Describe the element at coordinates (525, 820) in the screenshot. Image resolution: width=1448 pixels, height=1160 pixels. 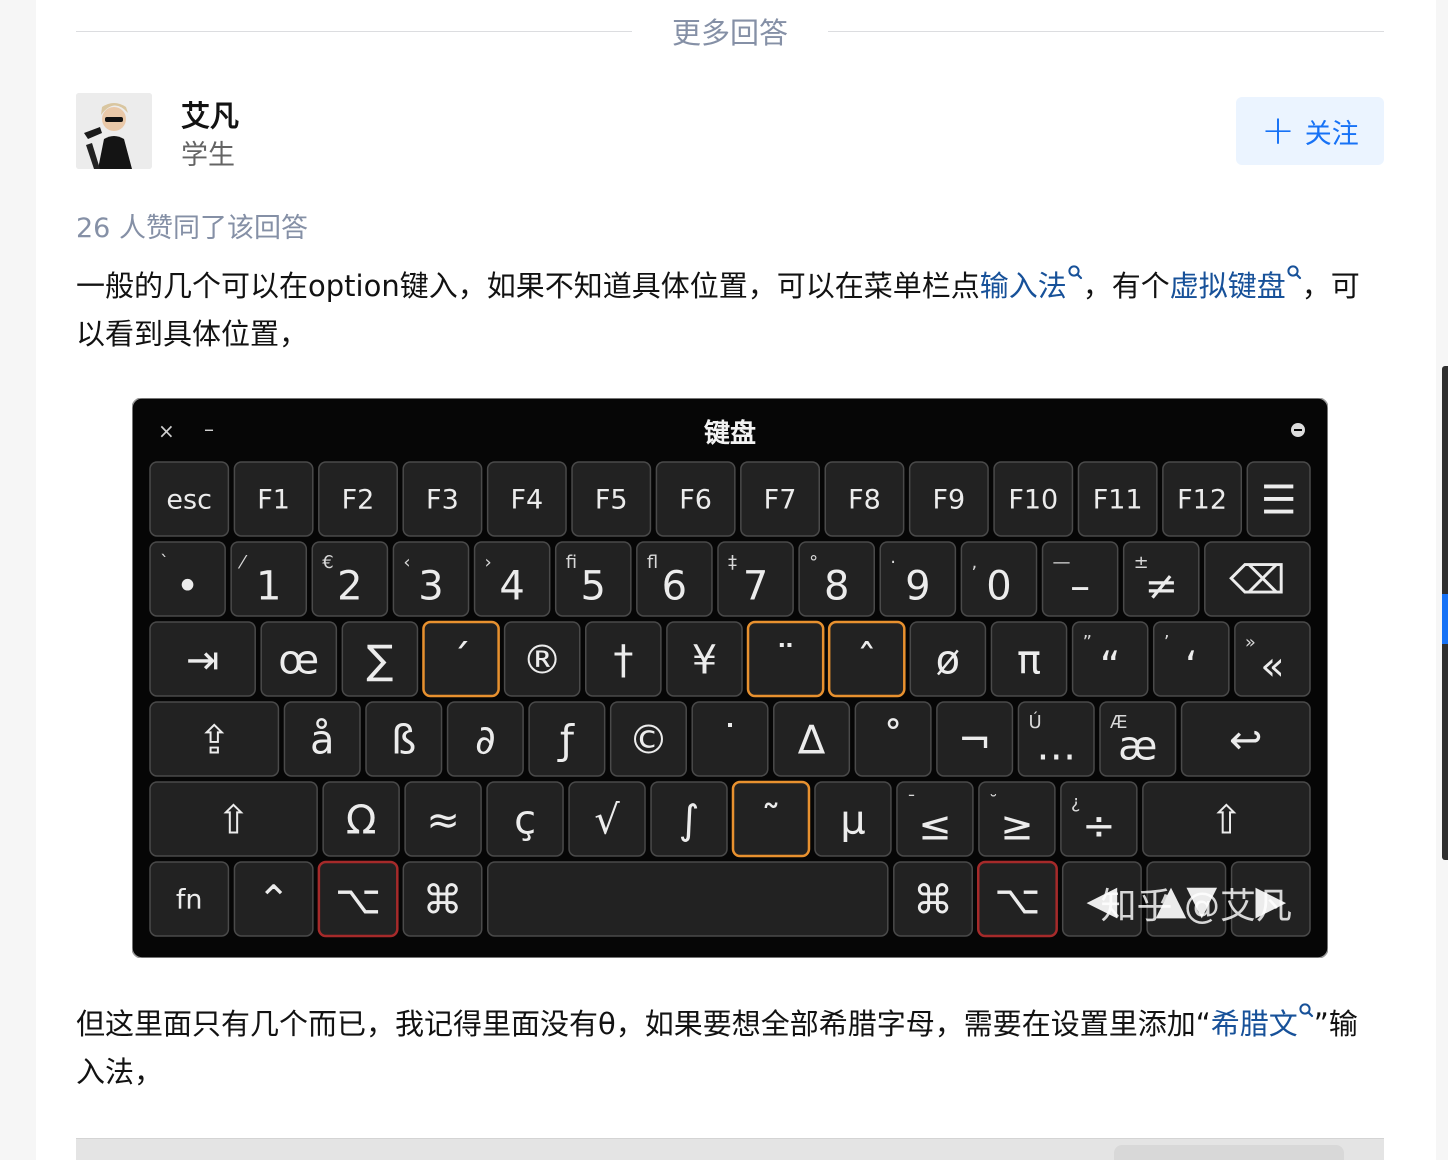
I see `key-label: ç` at that location.